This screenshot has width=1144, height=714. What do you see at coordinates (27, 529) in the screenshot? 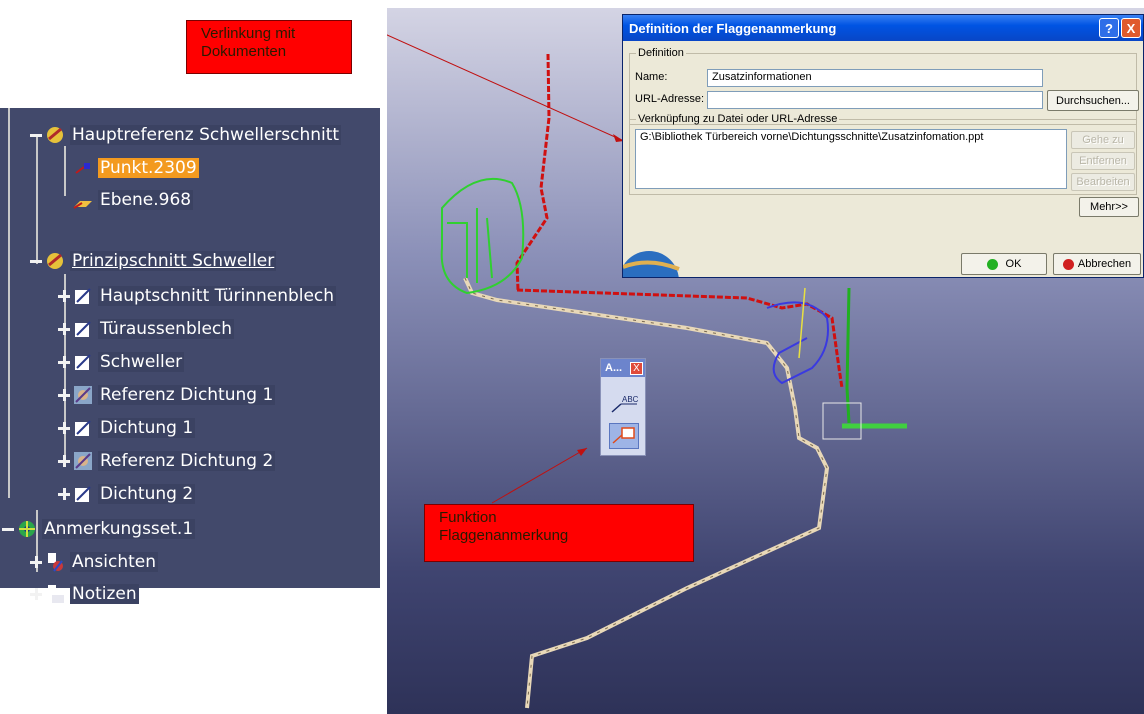
I see `annotation-set-icon` at bounding box center [27, 529].